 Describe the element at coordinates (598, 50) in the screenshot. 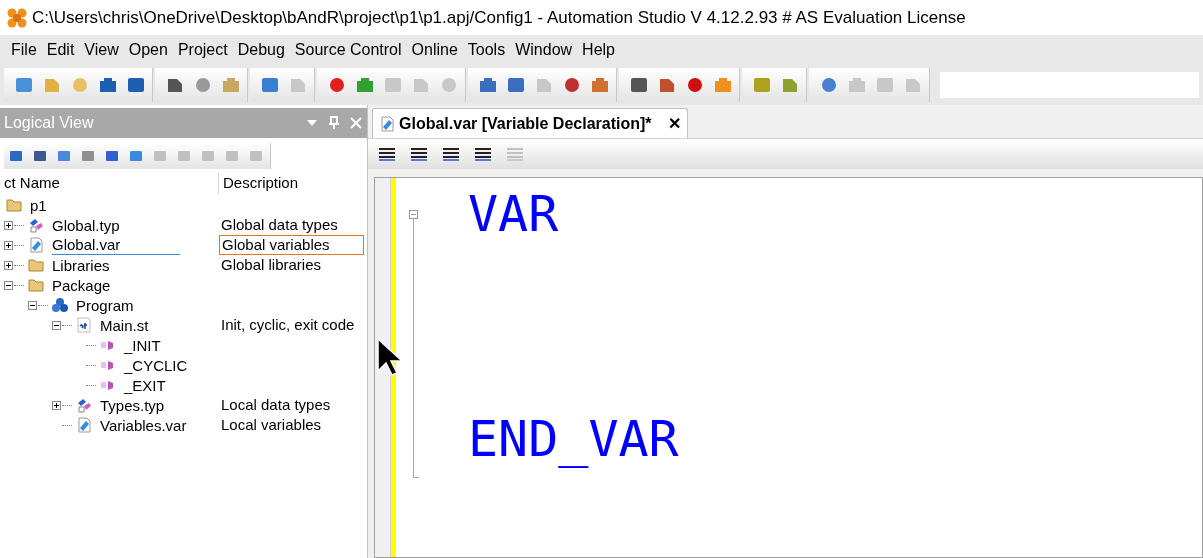

I see `menu-item: Help` at that location.